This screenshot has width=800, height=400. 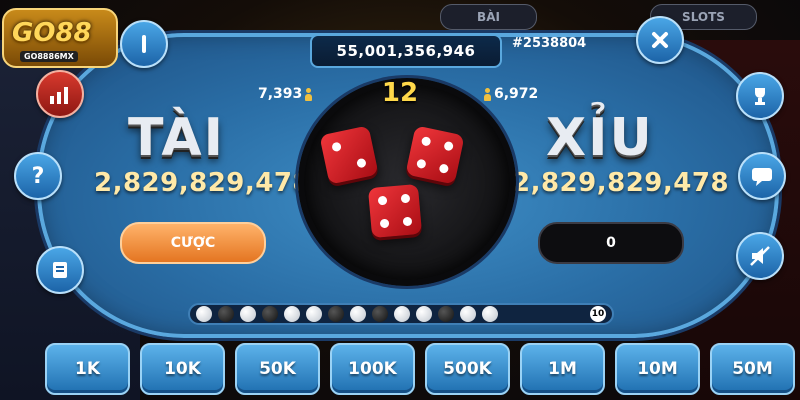 What do you see at coordinates (562, 369) in the screenshot?
I see `chip-button: 1M` at bounding box center [562, 369].